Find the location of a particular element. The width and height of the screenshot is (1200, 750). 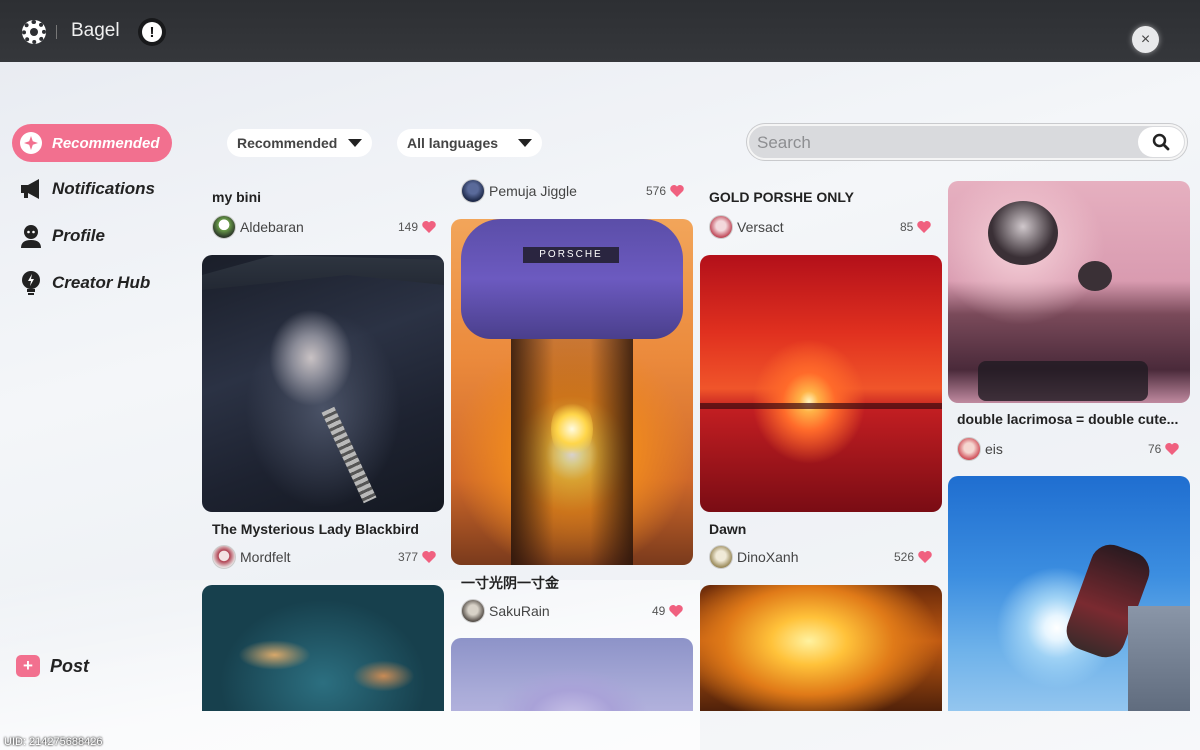

post-author: Mordfelt is located at coordinates (251, 557).